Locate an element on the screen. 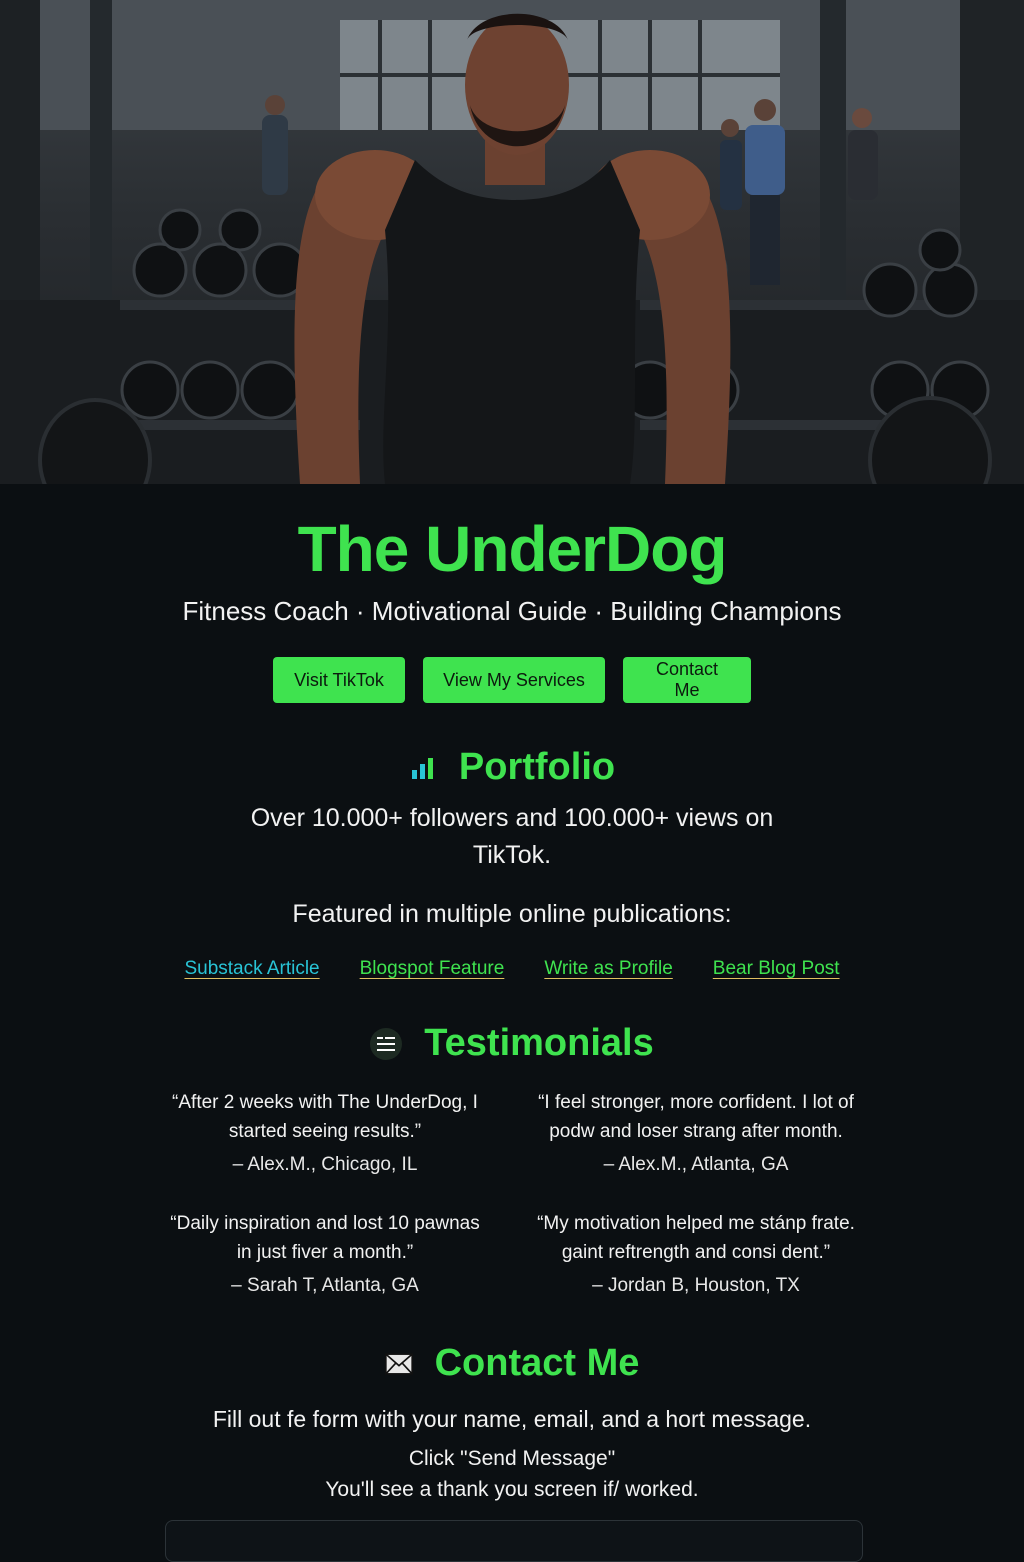 The width and height of the screenshot is (1024, 1562). bar-chart-icon is located at coordinates (423, 768).